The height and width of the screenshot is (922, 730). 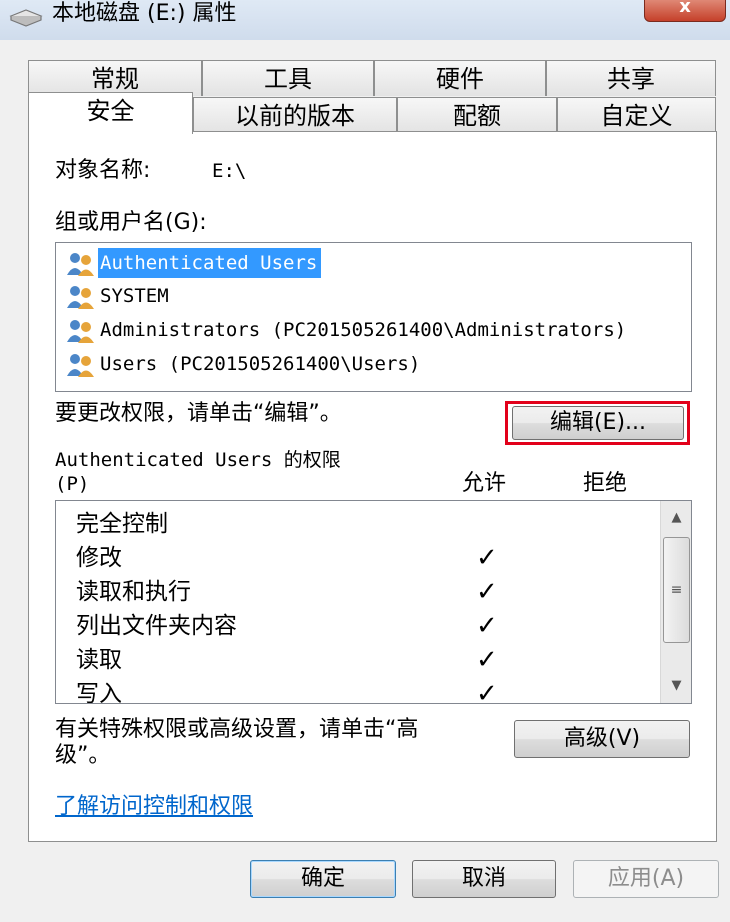 I want to click on scroll-up-arrow-icon: ▲, so click(x=676, y=518).